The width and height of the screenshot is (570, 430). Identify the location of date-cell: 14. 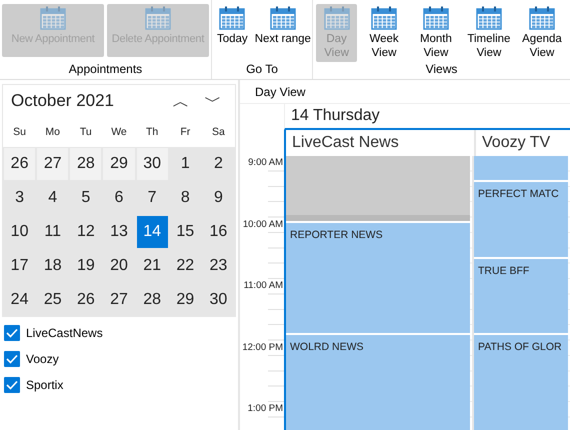
(152, 232).